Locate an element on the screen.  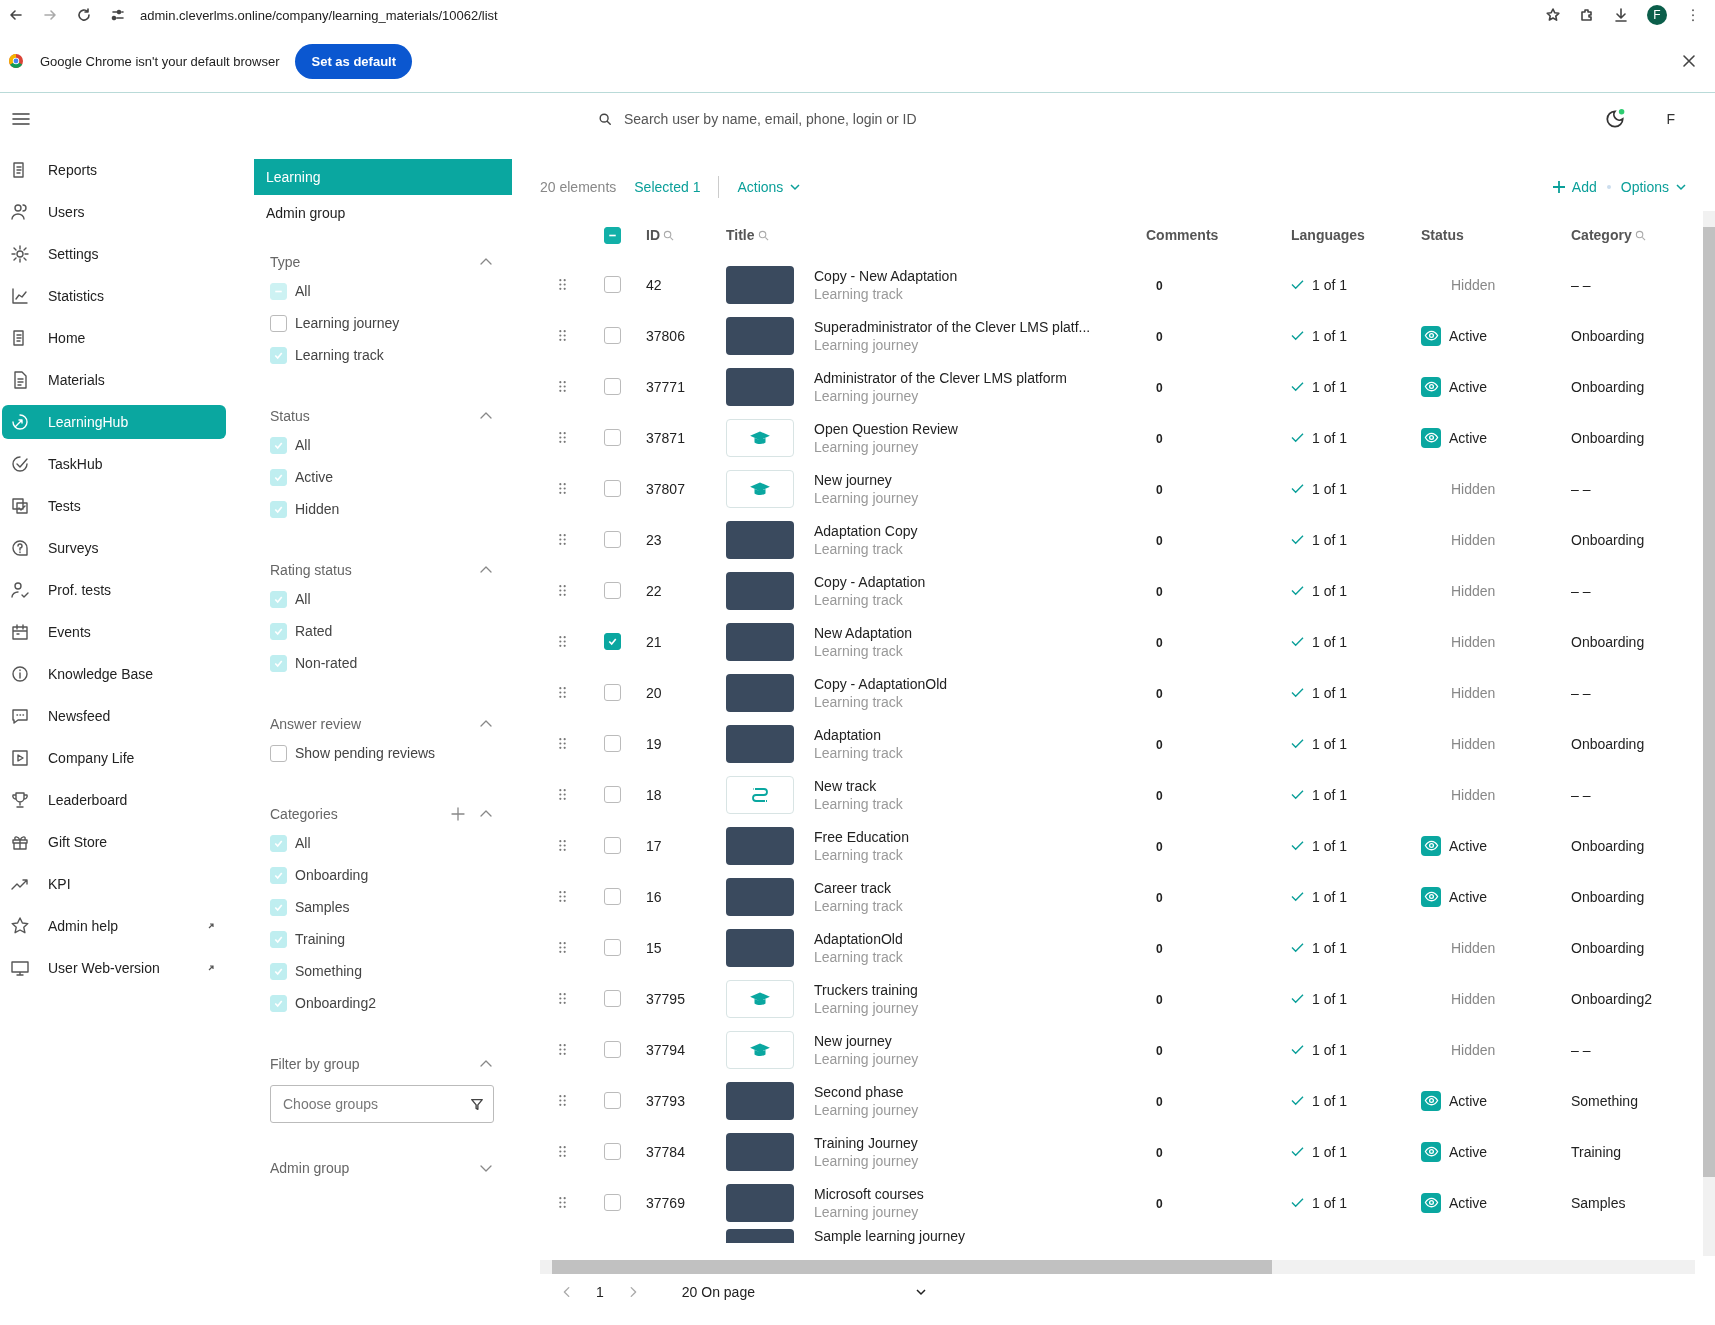
add-icon is located at coordinates (458, 814).